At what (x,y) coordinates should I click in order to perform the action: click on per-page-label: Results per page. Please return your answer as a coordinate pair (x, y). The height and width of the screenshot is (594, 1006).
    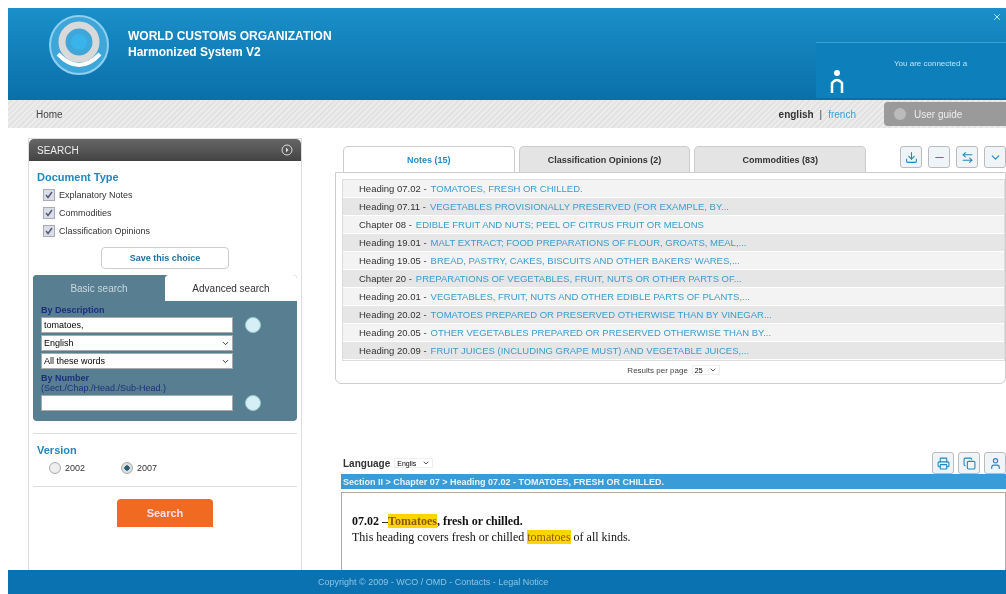
    Looking at the image, I should click on (657, 370).